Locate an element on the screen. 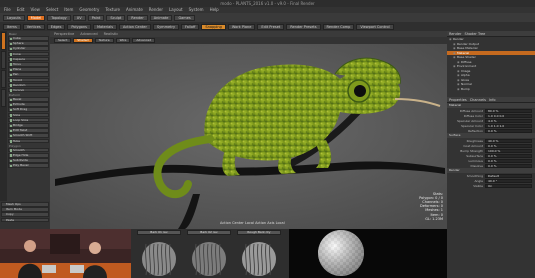 The height and width of the screenshot is (278, 535). layout-tab: Sculpt is located at coordinates (116, 17).